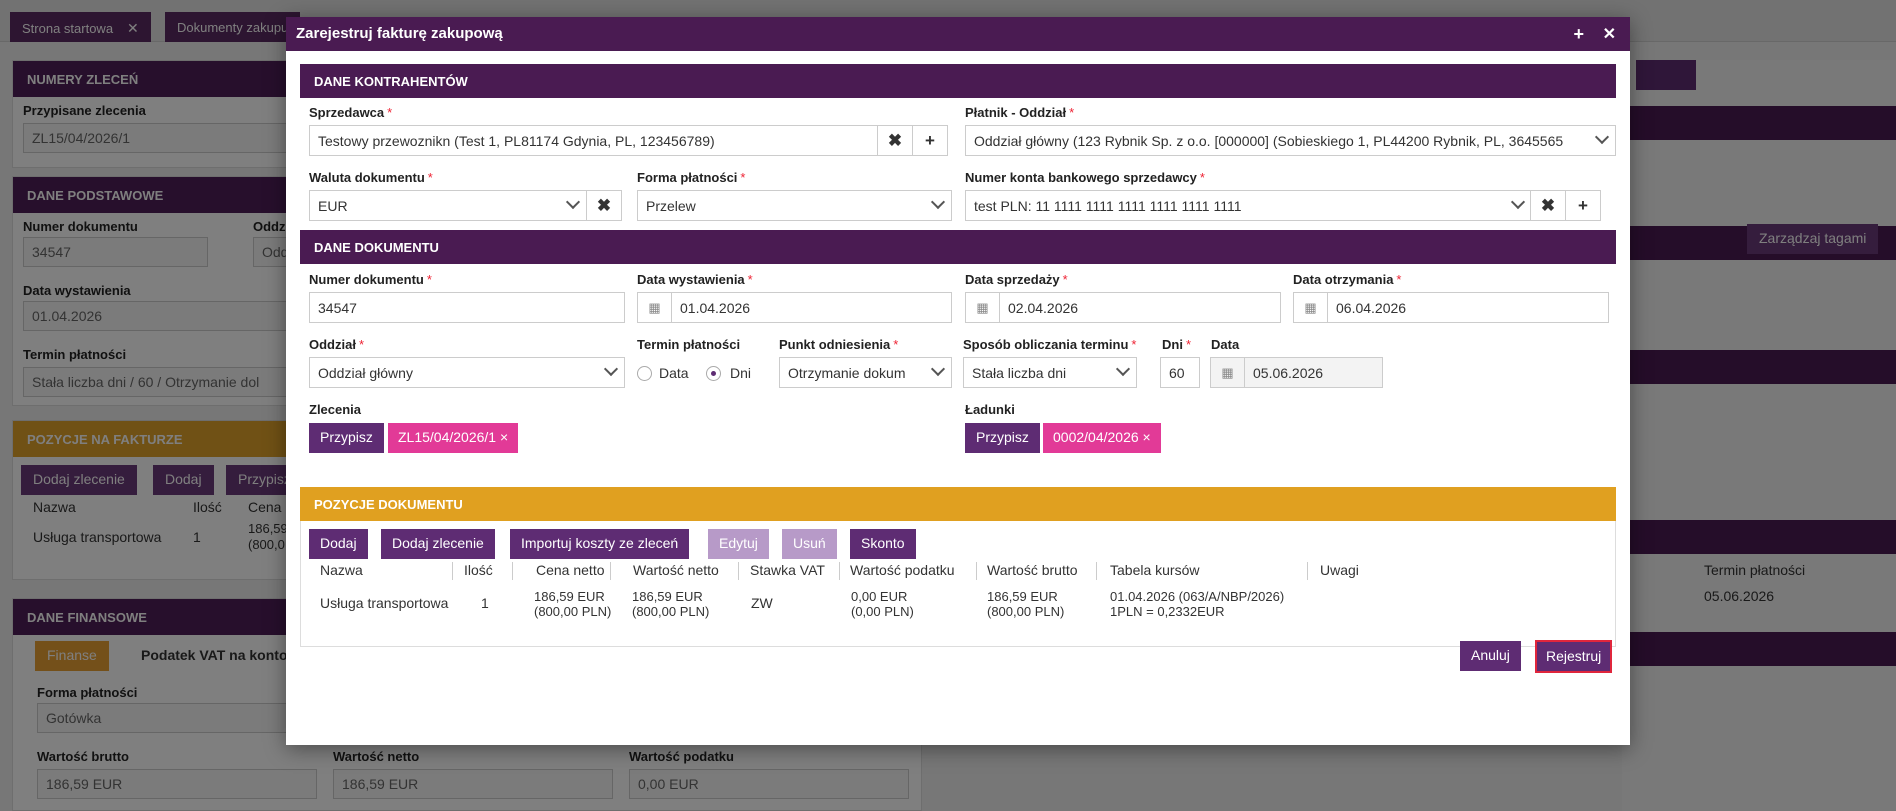 Image resolution: width=1896 pixels, height=811 pixels. What do you see at coordinates (676, 570) in the screenshot?
I see `col-header-wartosc-netto: Wartość netto` at bounding box center [676, 570].